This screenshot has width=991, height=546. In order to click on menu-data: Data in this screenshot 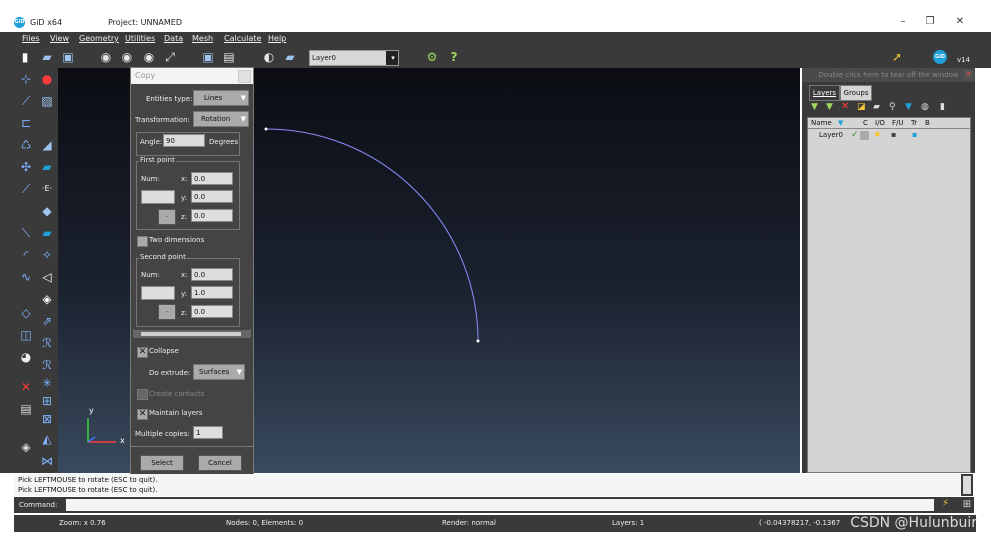, I will do `click(173, 38)`.